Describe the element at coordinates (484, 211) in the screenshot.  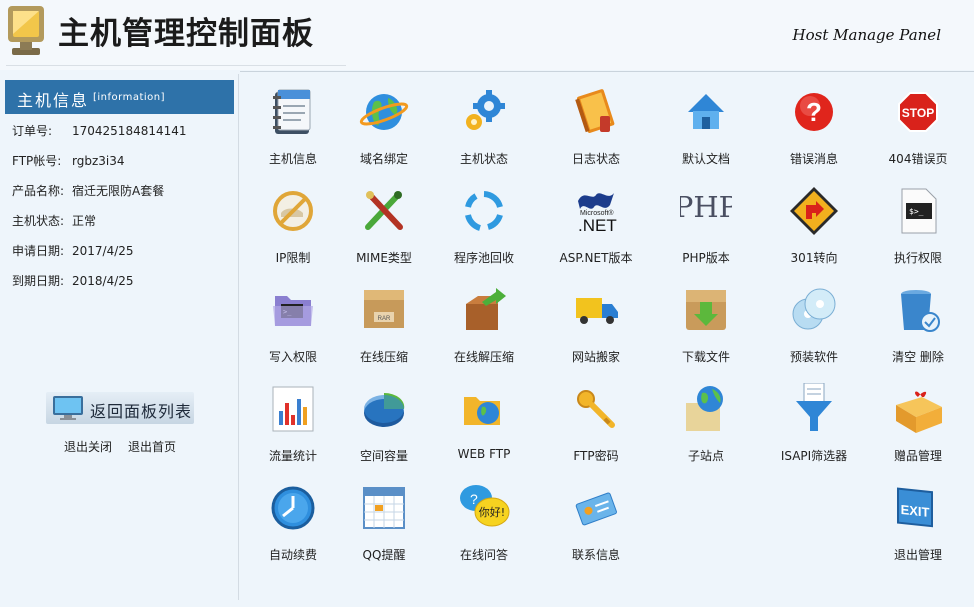
I see `refresh-icon` at that location.